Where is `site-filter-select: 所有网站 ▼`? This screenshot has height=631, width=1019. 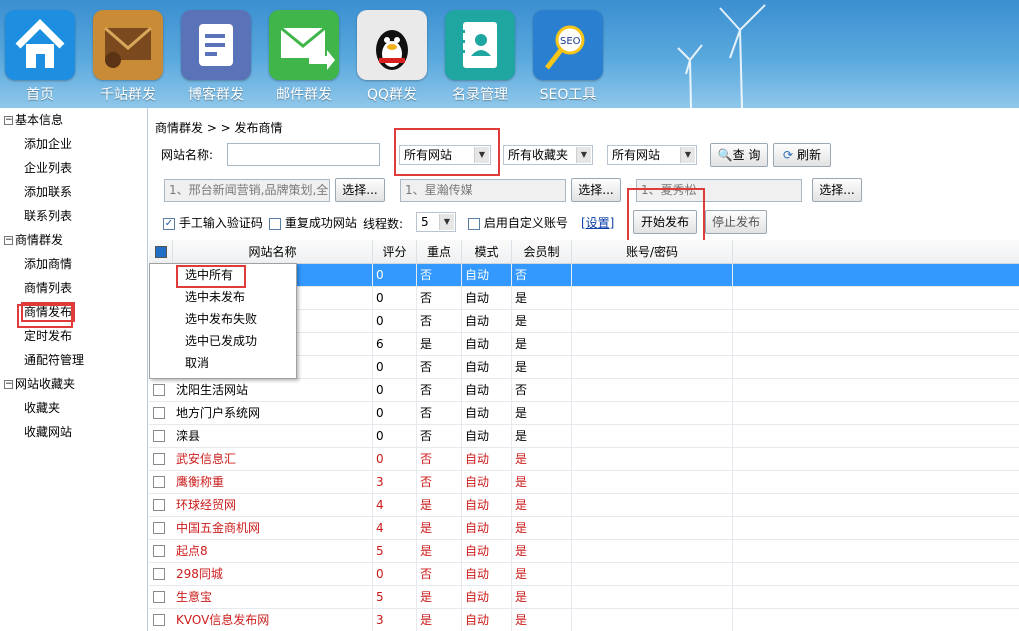 site-filter-select: 所有网站 ▼ is located at coordinates (445, 155).